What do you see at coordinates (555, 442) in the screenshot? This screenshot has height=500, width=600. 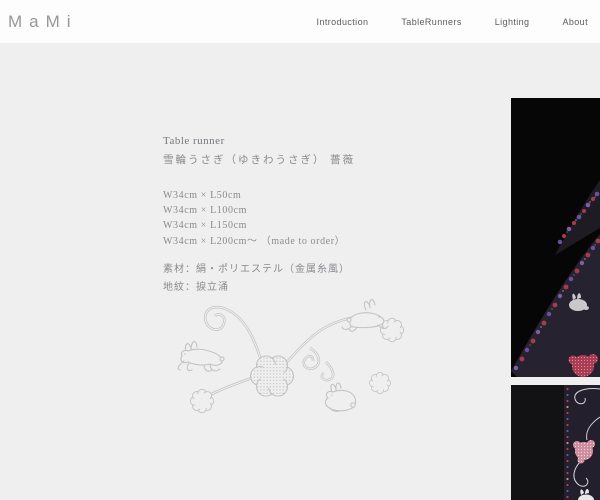 I see `photo-runner-flat` at bounding box center [555, 442].